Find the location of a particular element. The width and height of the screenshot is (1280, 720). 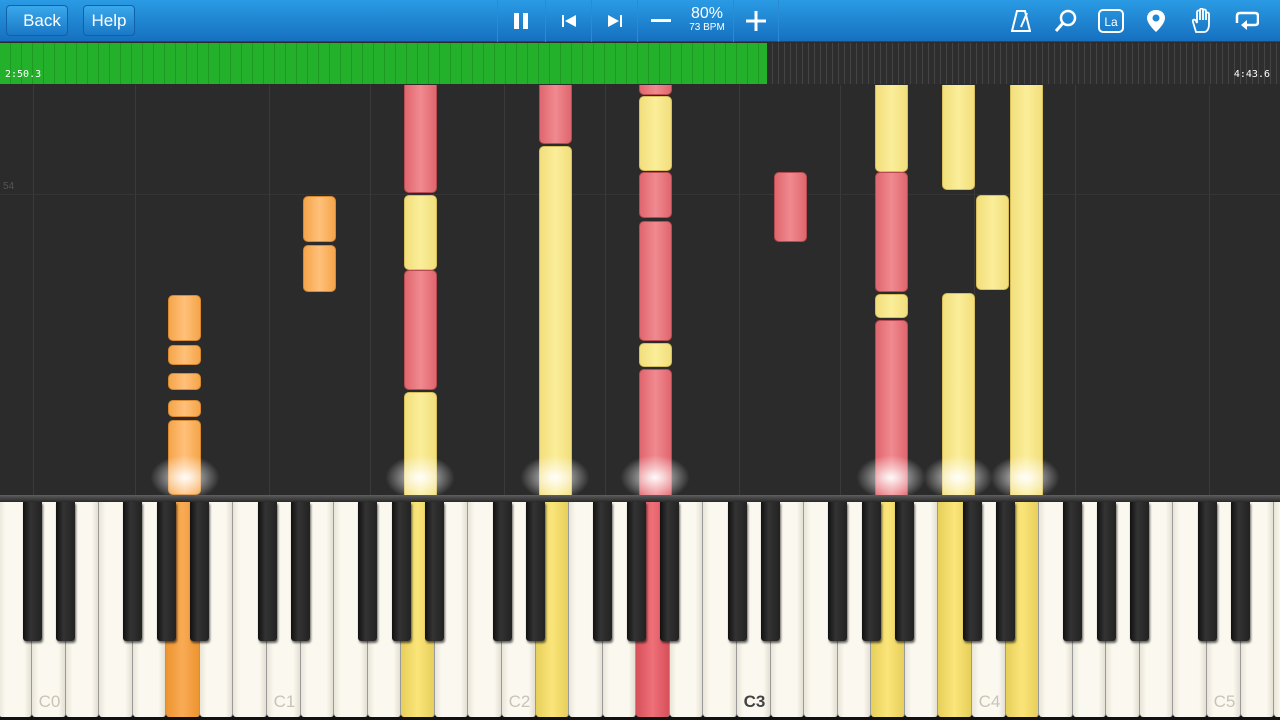

pause-button is located at coordinates (520, 21).